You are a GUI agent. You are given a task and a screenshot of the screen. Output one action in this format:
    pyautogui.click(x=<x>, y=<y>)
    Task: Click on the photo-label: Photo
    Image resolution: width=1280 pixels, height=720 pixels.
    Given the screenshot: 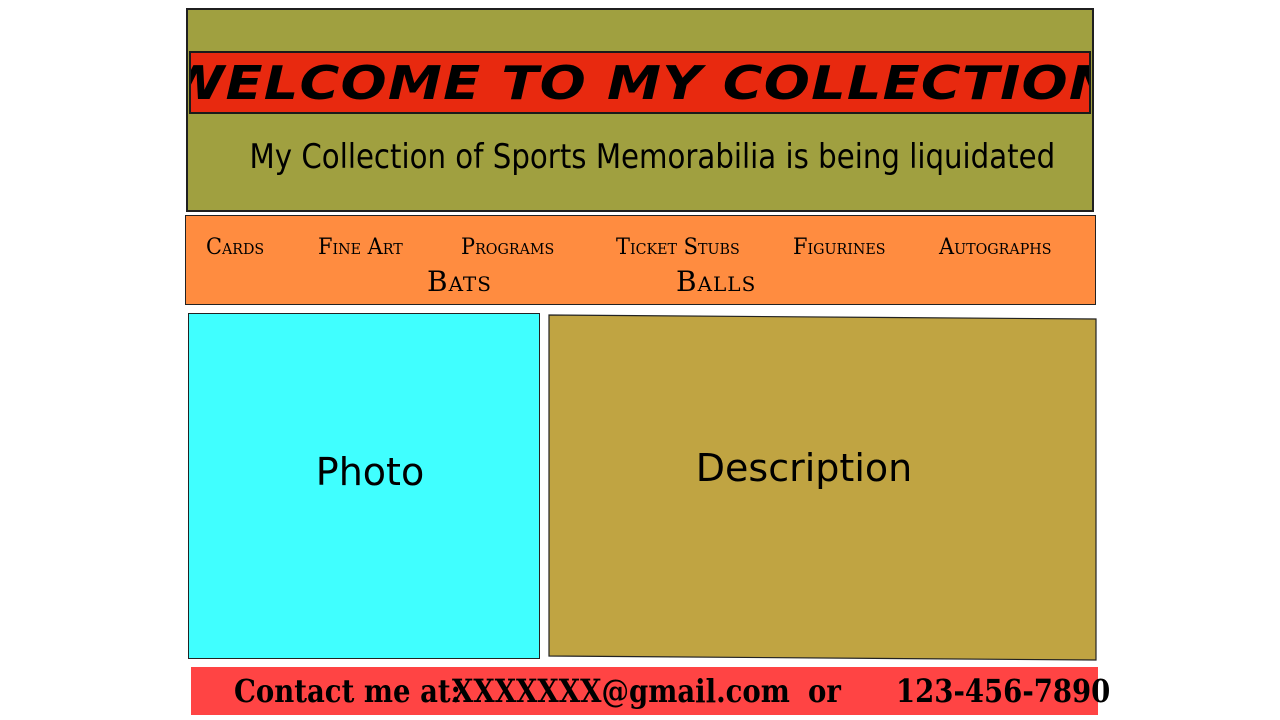 What is the action you would take?
    pyautogui.click(x=370, y=472)
    